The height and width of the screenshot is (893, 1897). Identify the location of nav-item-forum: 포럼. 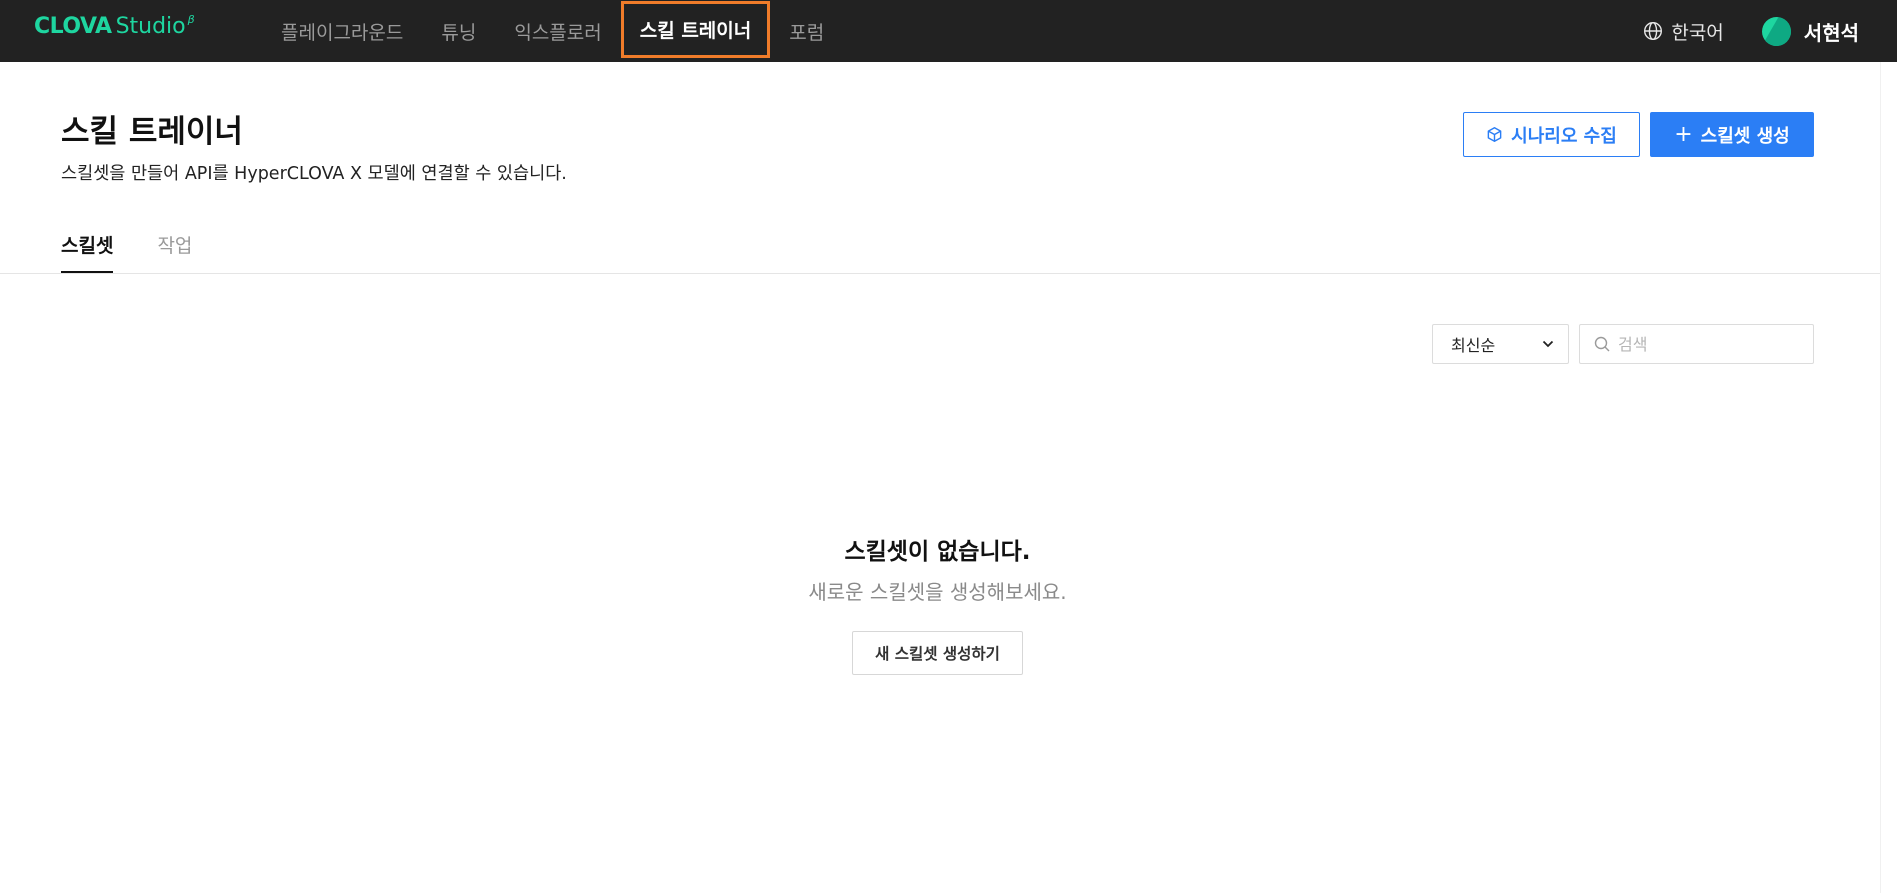
(806, 31).